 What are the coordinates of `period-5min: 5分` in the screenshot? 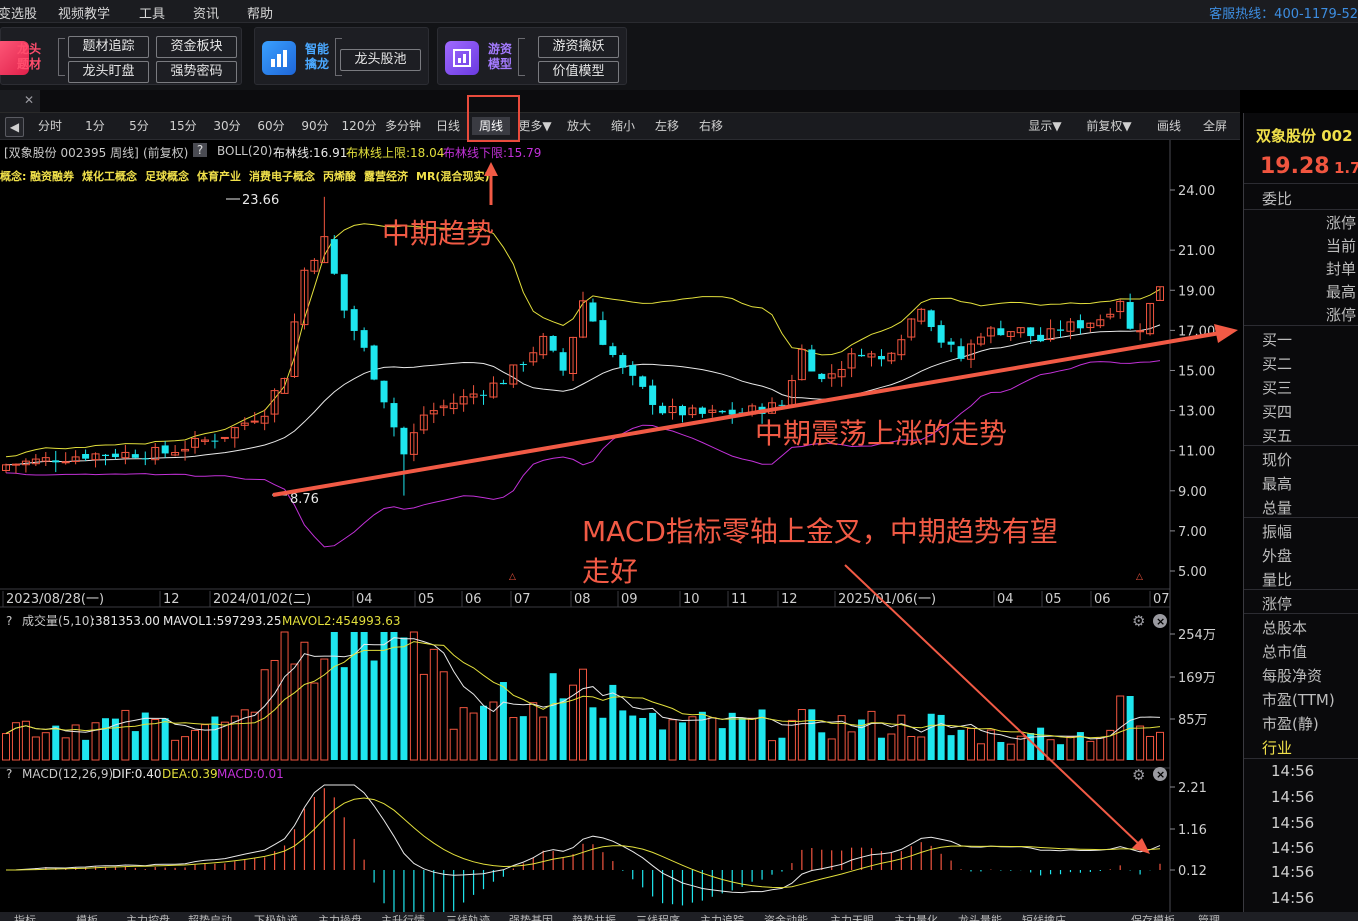 It's located at (139, 126).